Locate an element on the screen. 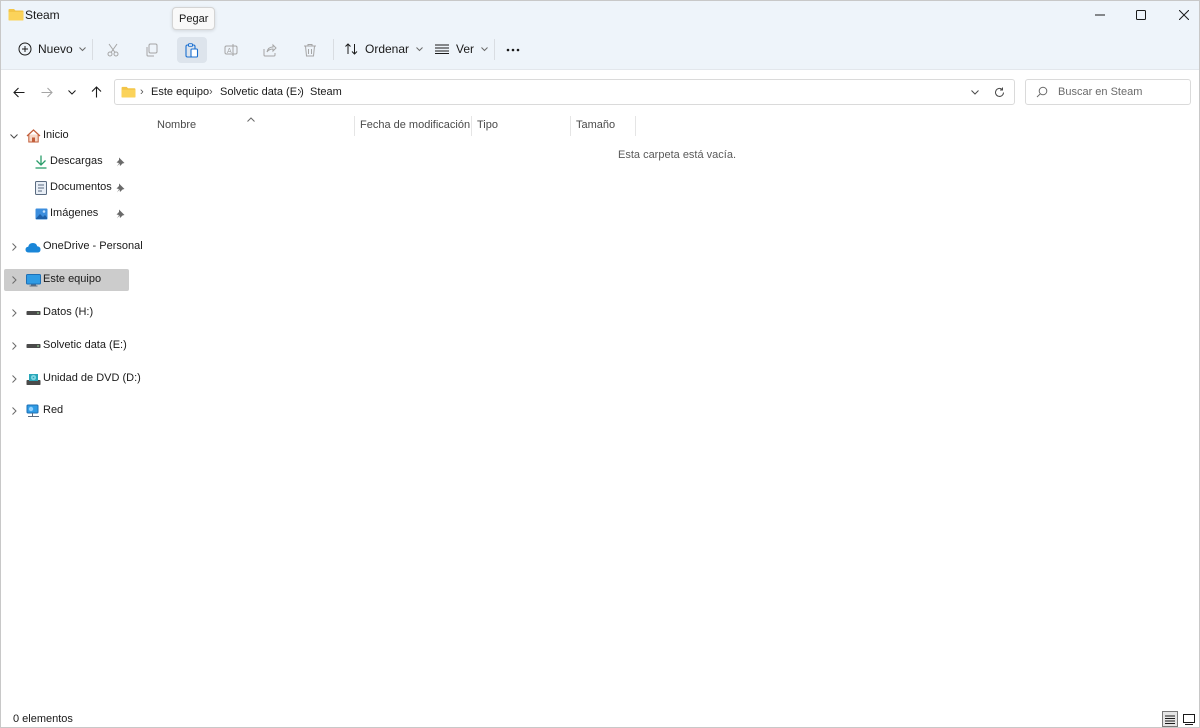 This screenshot has height=728, width=1200. paste-button is located at coordinates (192, 50).